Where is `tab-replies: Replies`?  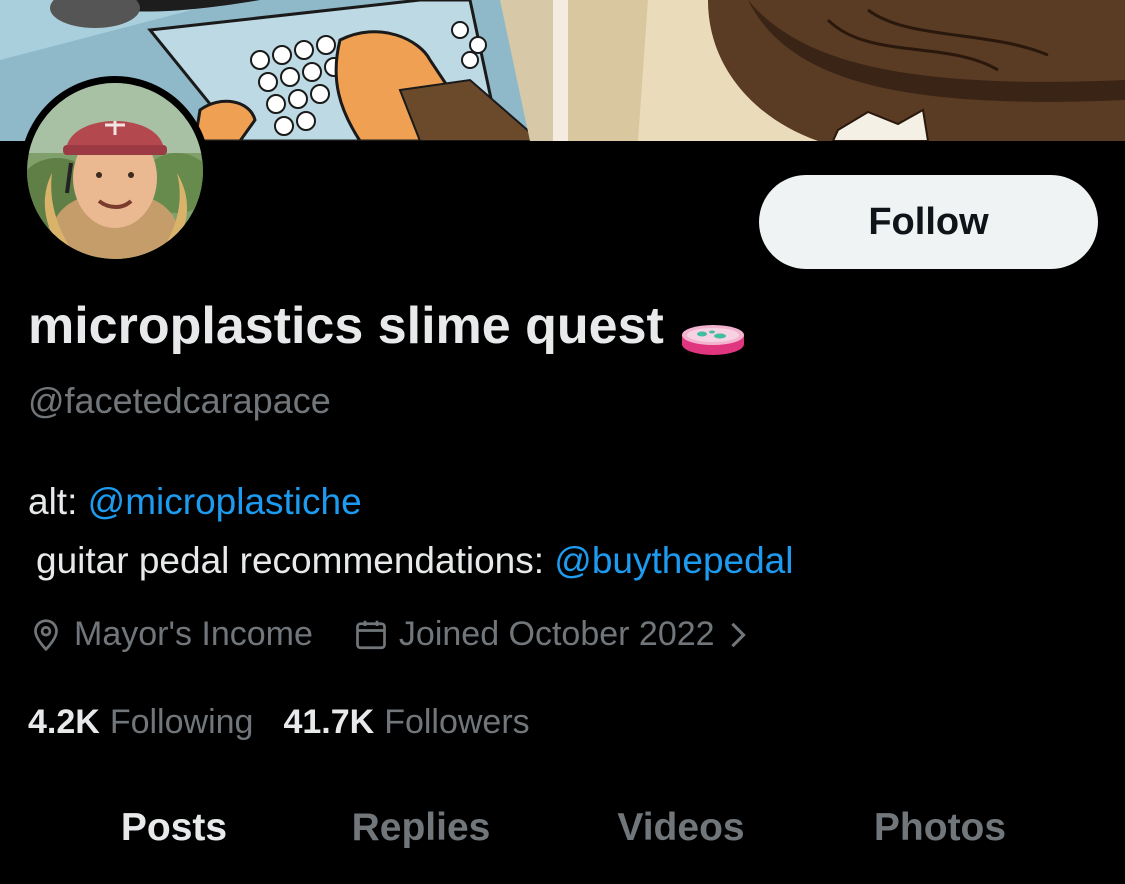 tab-replies: Replies is located at coordinates (421, 828).